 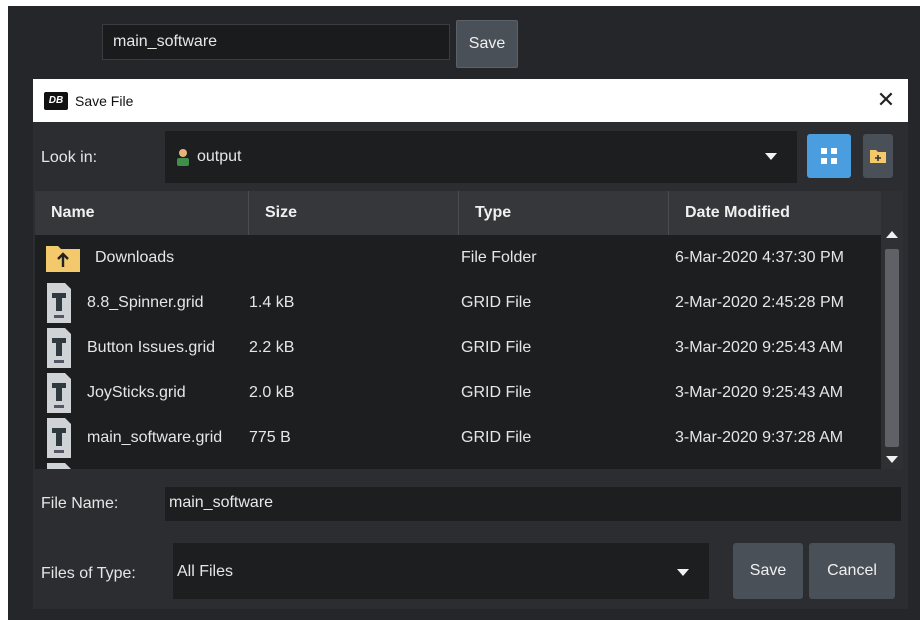 What do you see at coordinates (270, 437) in the screenshot?
I see `file-size: 775 B` at bounding box center [270, 437].